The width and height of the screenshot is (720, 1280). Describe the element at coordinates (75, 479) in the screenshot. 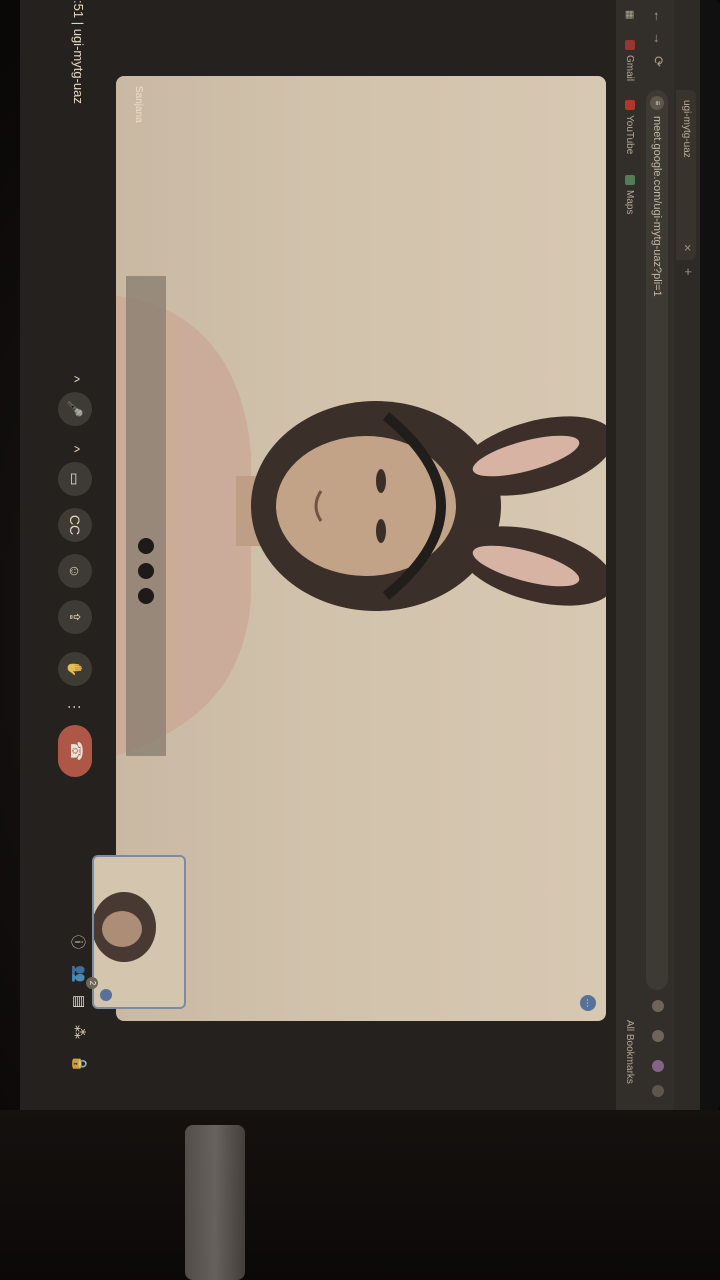

I see `camera-button: ▭` at that location.